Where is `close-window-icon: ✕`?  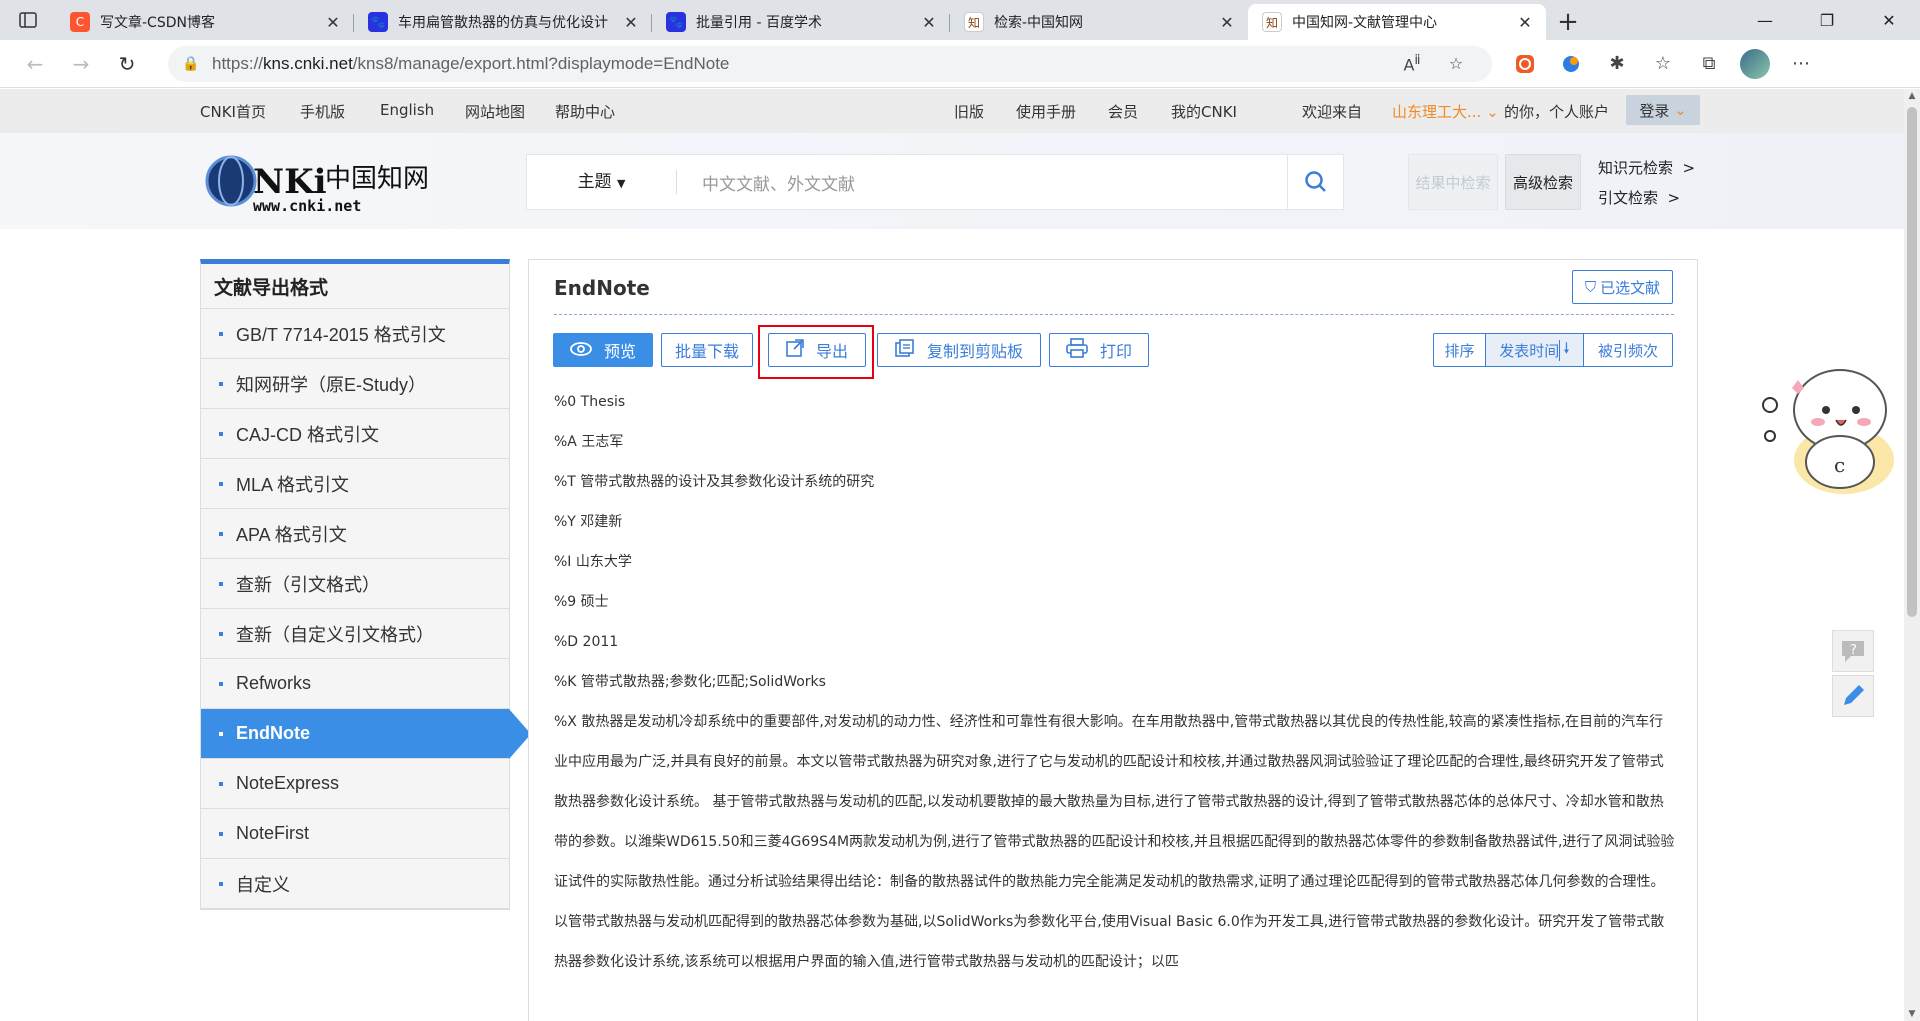
close-window-icon: ✕ is located at coordinates (1889, 20).